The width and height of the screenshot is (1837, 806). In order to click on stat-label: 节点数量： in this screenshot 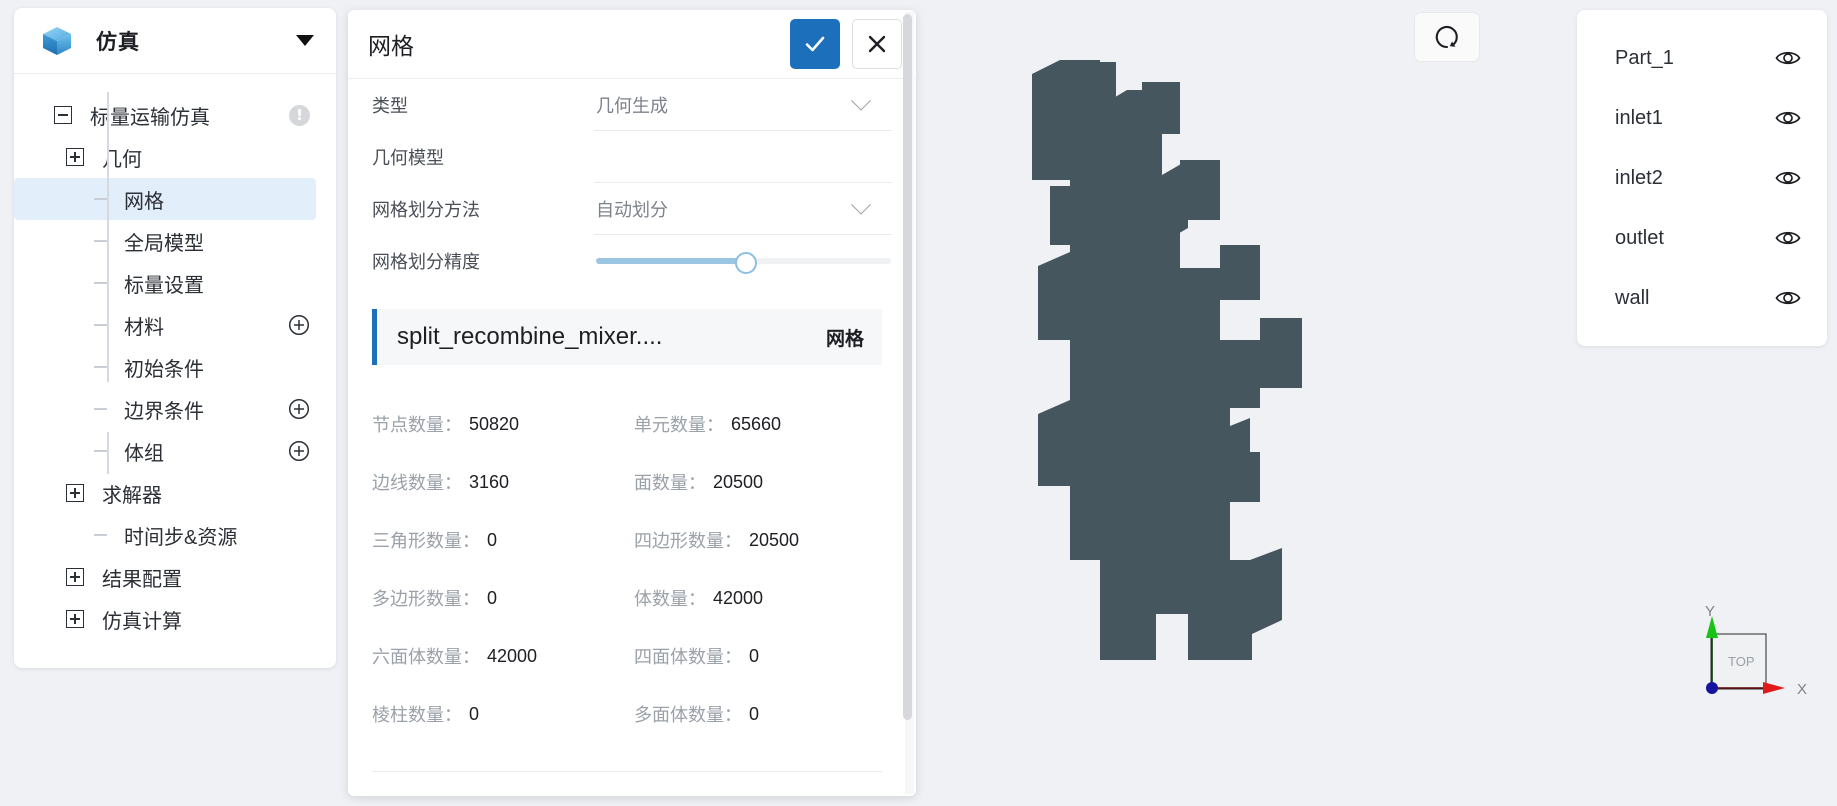, I will do `click(417, 425)`.